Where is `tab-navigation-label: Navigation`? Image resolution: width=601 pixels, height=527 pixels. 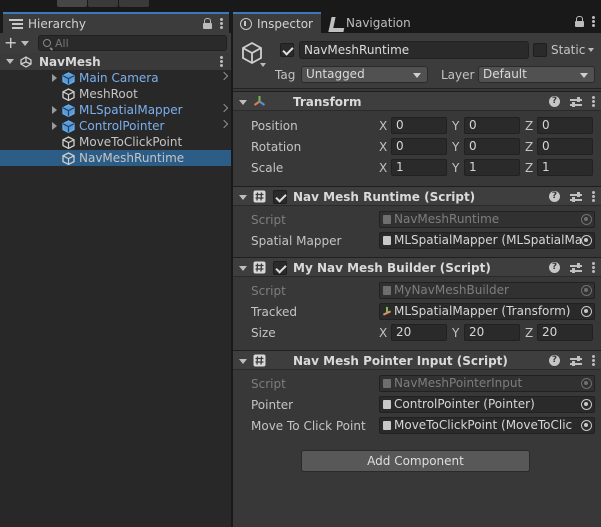 tab-navigation-label: Navigation is located at coordinates (378, 22).